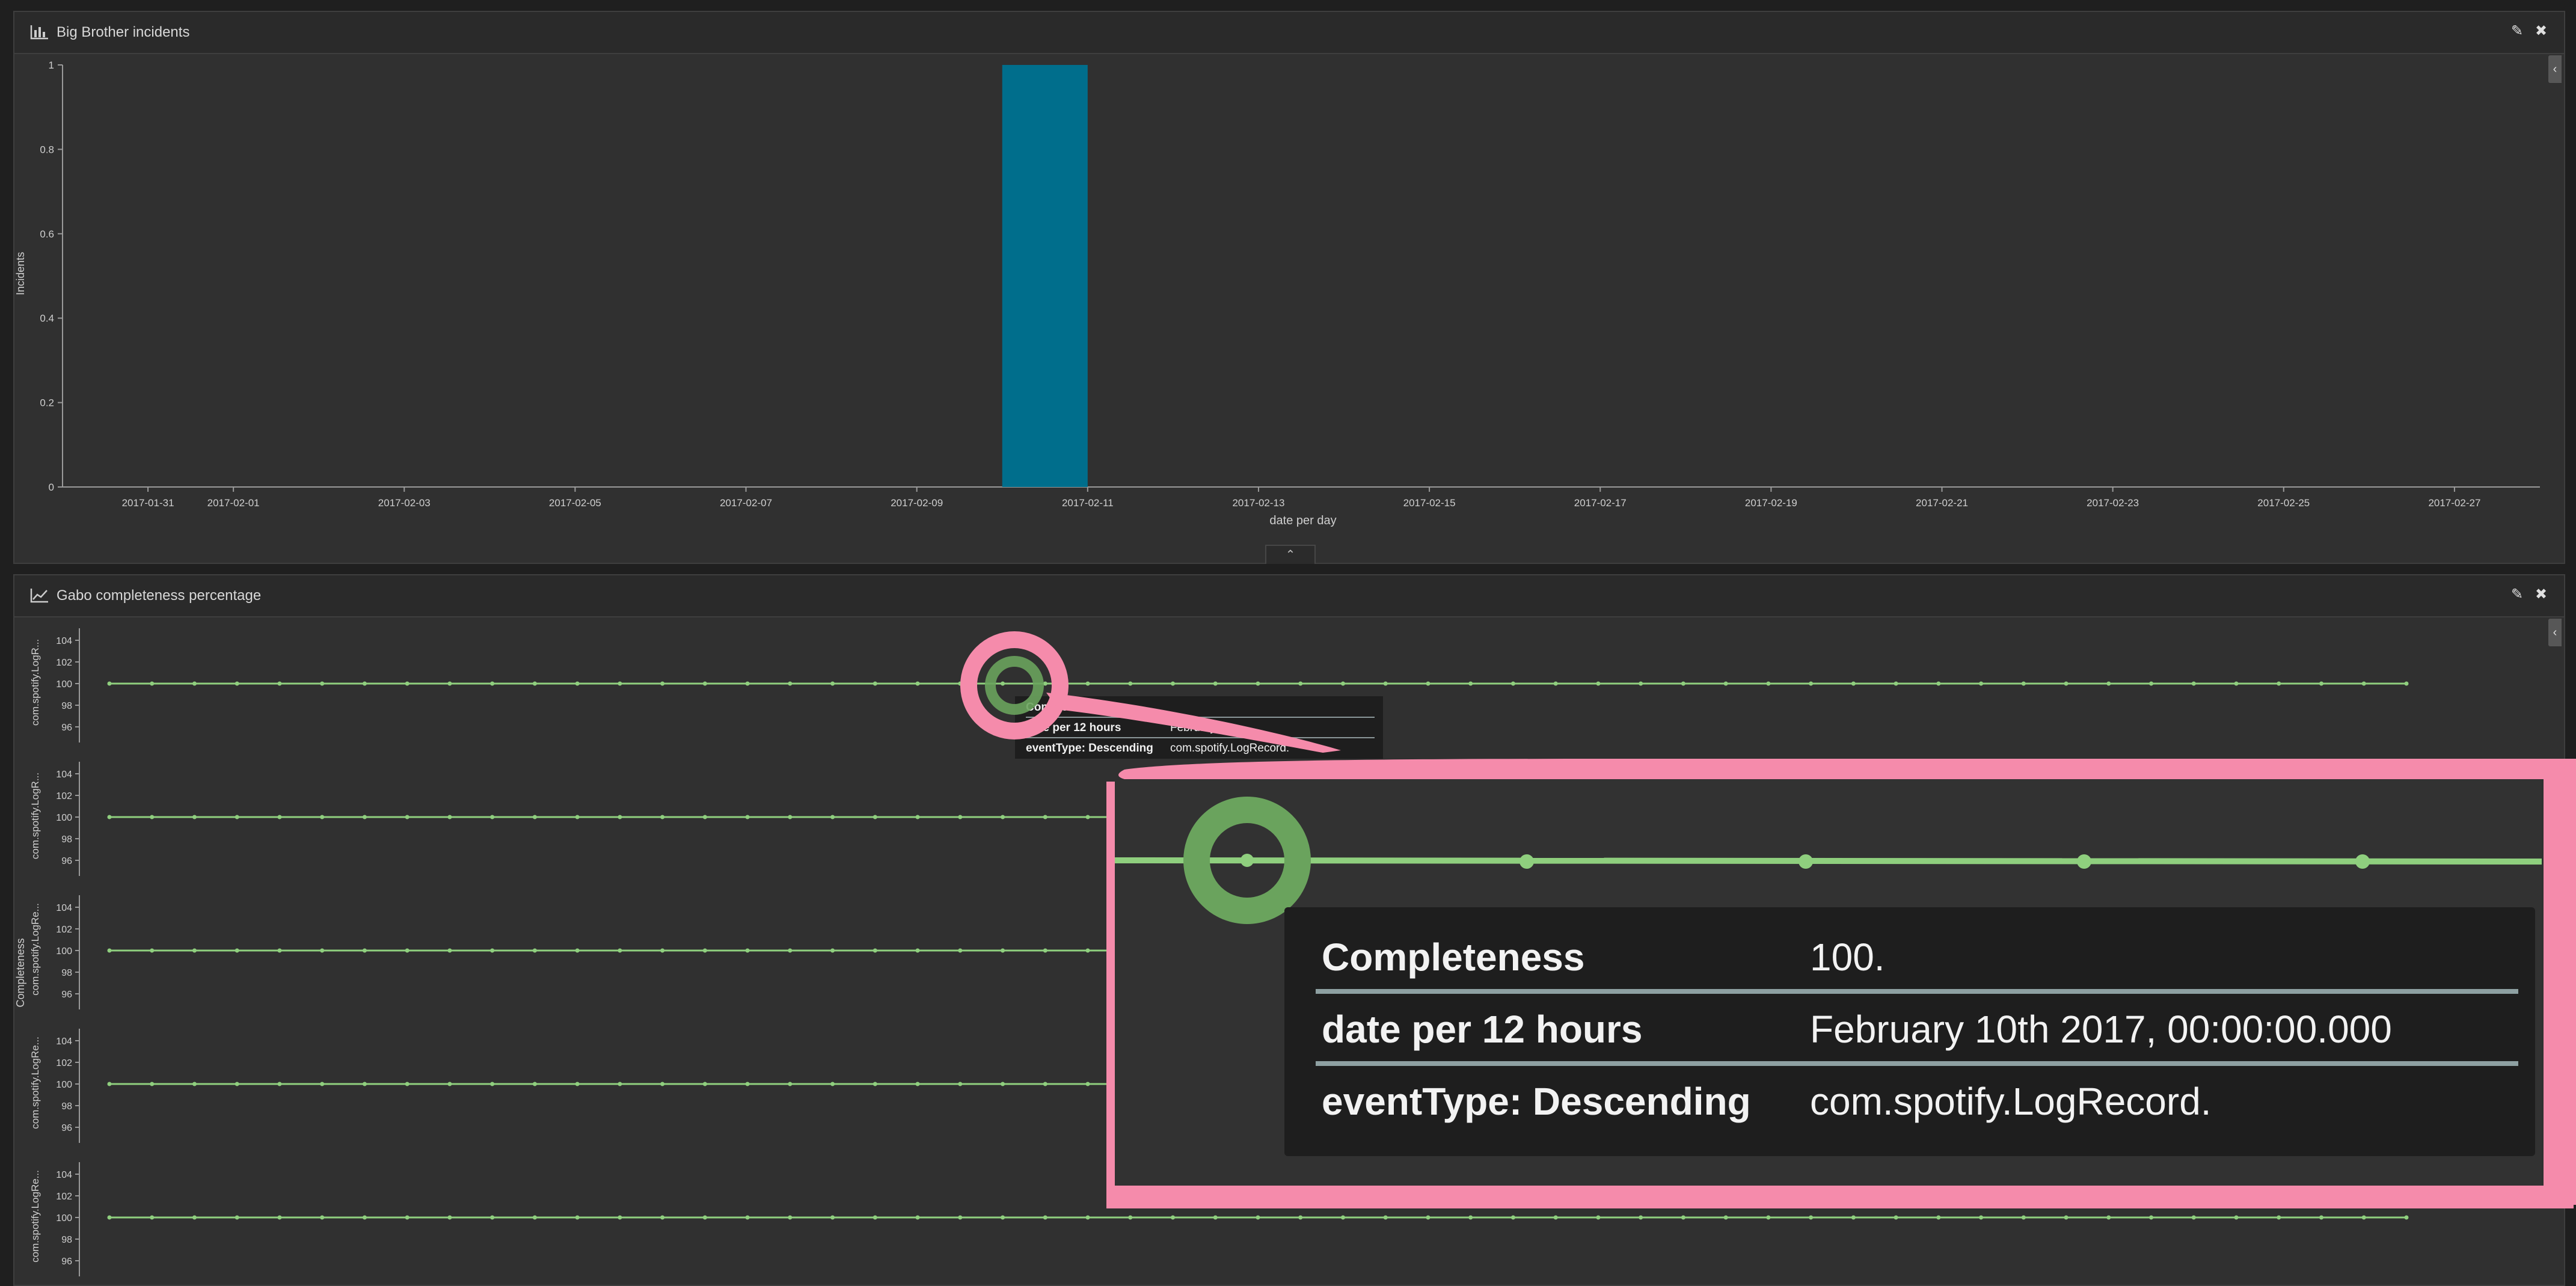 This screenshot has width=2576, height=1286. I want to click on y-tick-label: 0.8, so click(47, 149).